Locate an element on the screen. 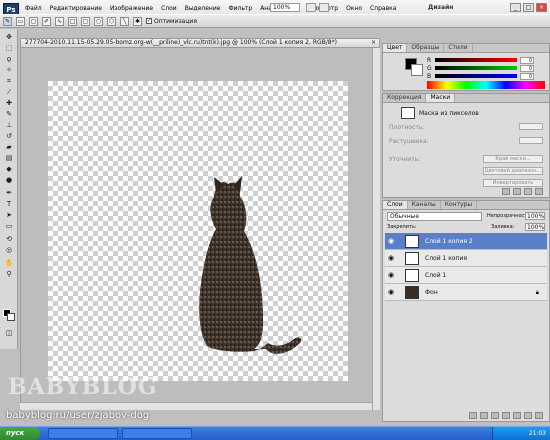  tab-styles: Стили is located at coordinates (458, 48).